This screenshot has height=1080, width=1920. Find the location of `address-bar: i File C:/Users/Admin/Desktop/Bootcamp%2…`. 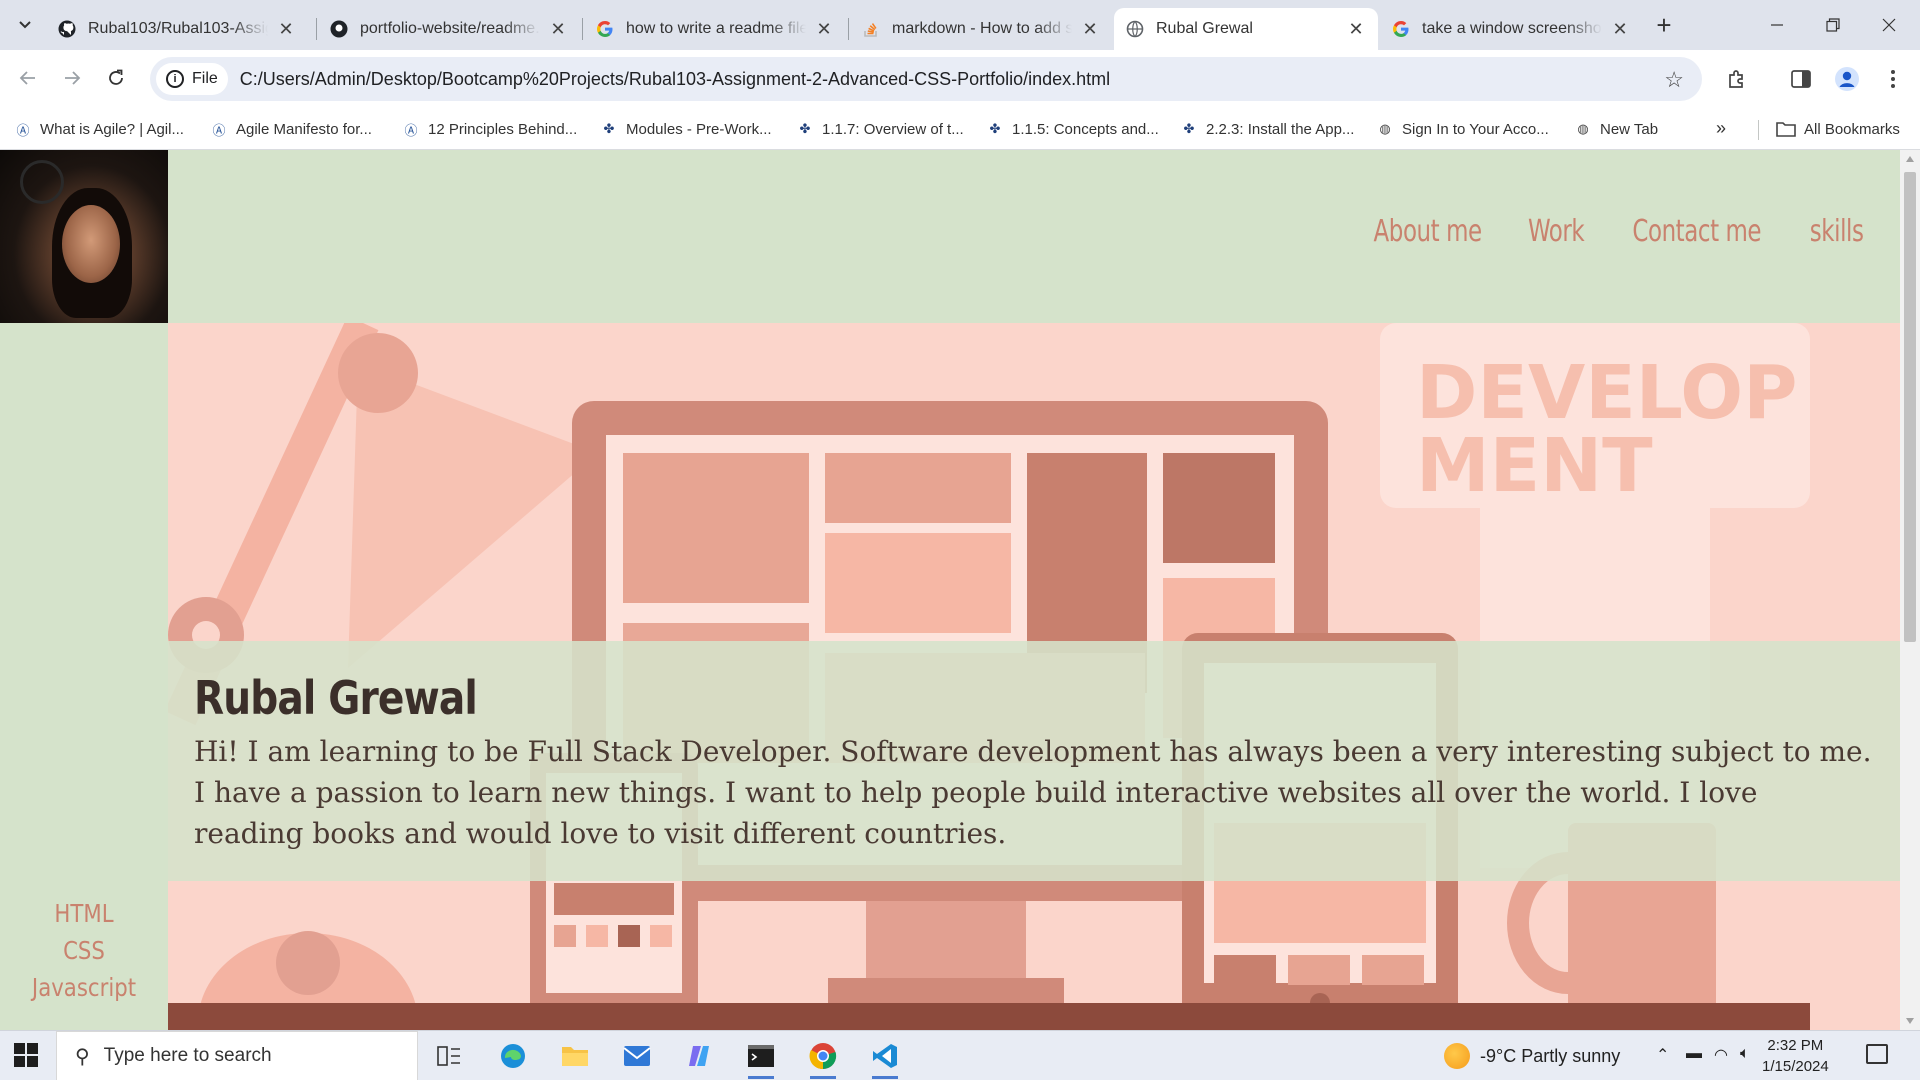

address-bar: i File C:/Users/Admin/Desktop/Bootcamp%2… is located at coordinates (926, 79).